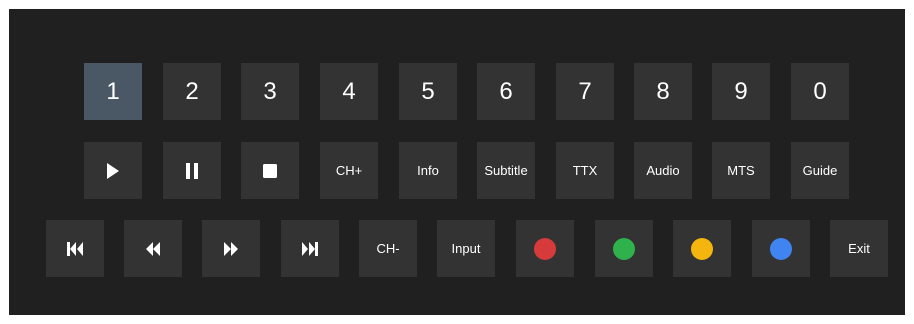 This screenshot has width=914, height=324. I want to click on guide-button: Guide, so click(820, 170).